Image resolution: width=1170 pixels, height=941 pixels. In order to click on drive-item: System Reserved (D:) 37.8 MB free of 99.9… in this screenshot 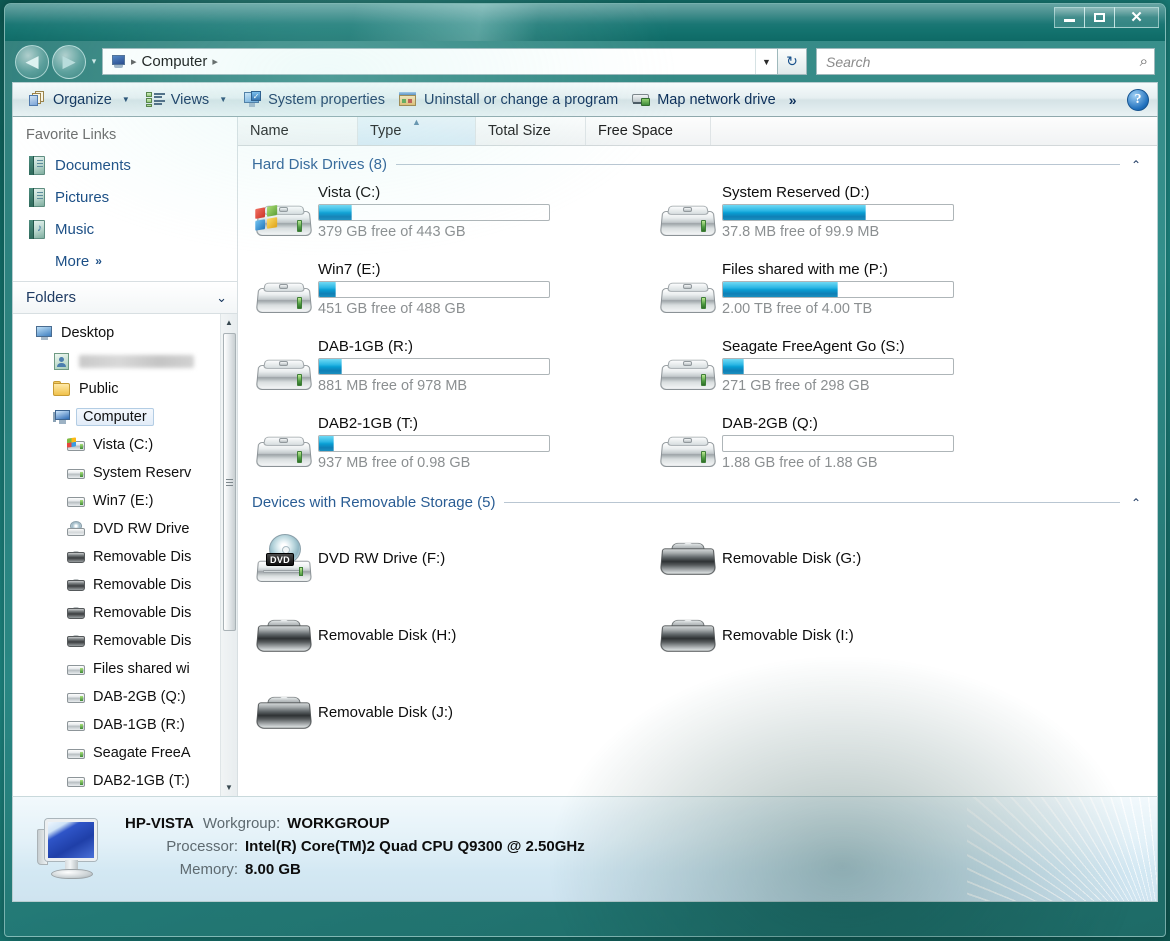, I will do `click(856, 218)`.